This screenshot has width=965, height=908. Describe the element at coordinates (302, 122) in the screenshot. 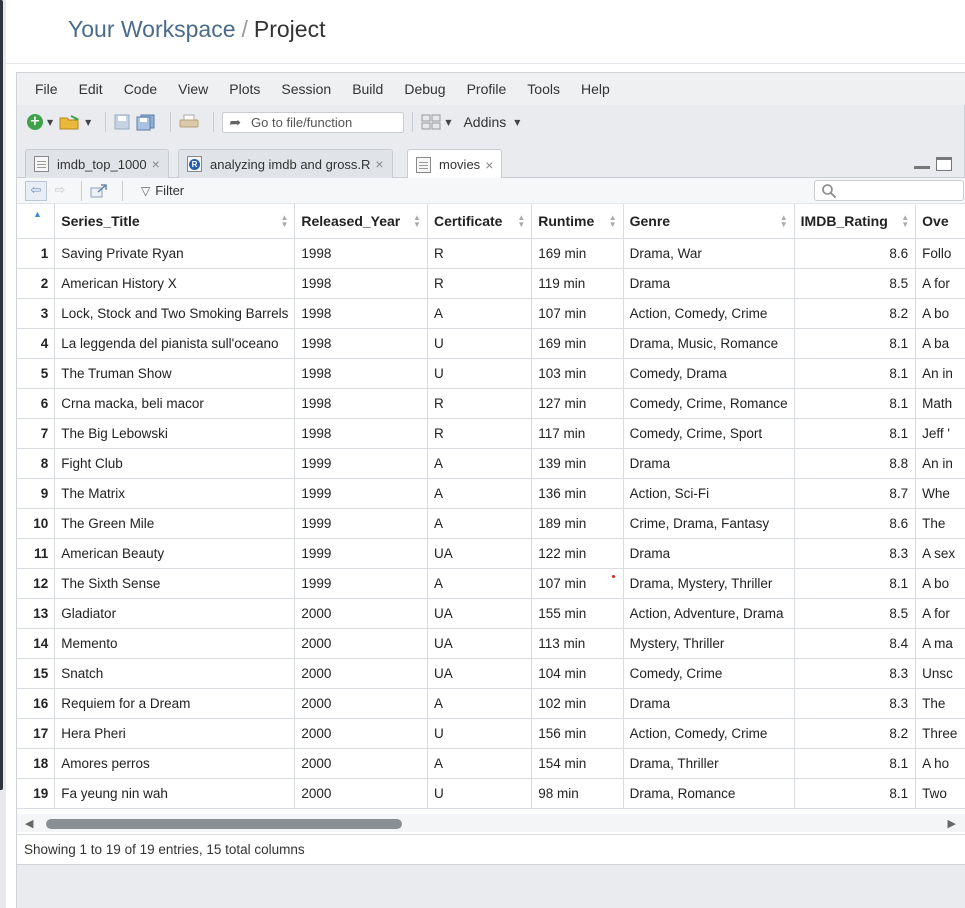

I see `goto-placeholder: Go to file/function` at that location.